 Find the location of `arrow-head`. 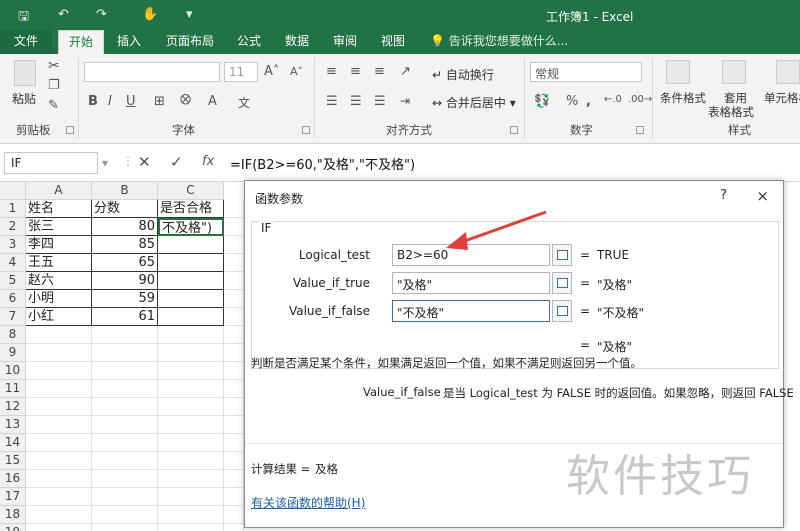

arrow-head is located at coordinates (457, 241).